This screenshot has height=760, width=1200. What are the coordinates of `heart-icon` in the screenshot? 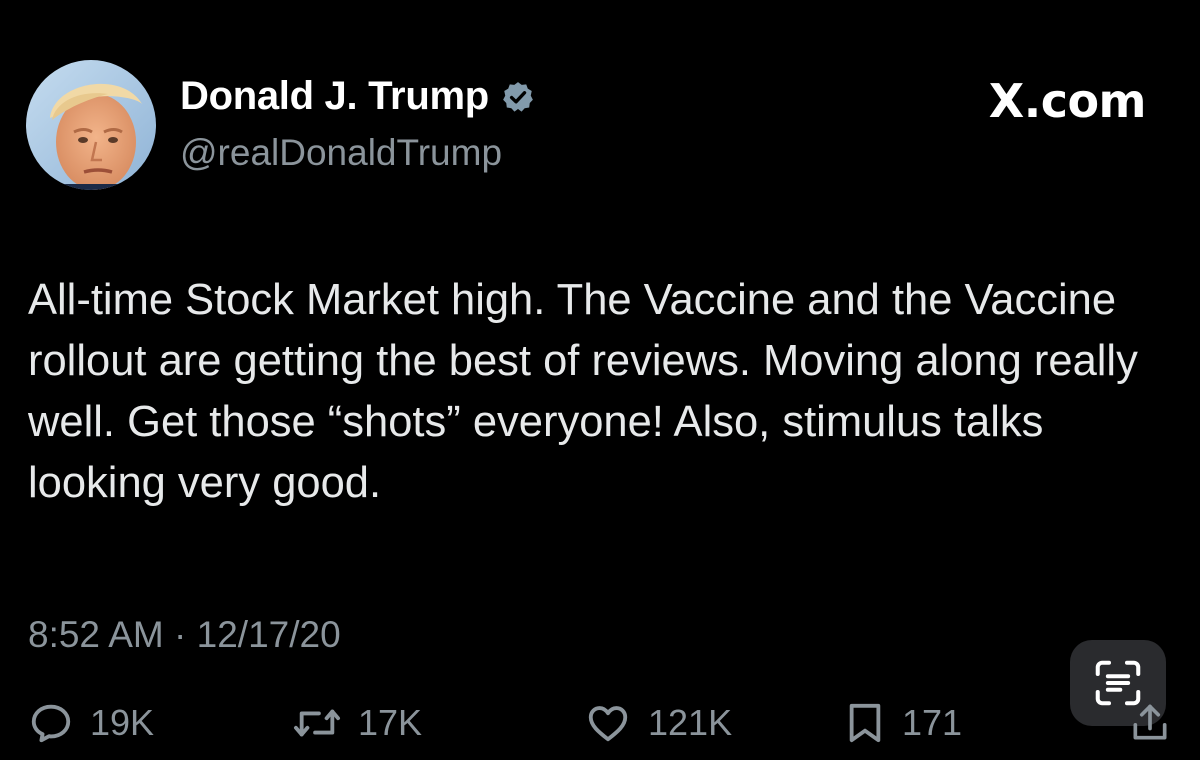 It's located at (608, 724).